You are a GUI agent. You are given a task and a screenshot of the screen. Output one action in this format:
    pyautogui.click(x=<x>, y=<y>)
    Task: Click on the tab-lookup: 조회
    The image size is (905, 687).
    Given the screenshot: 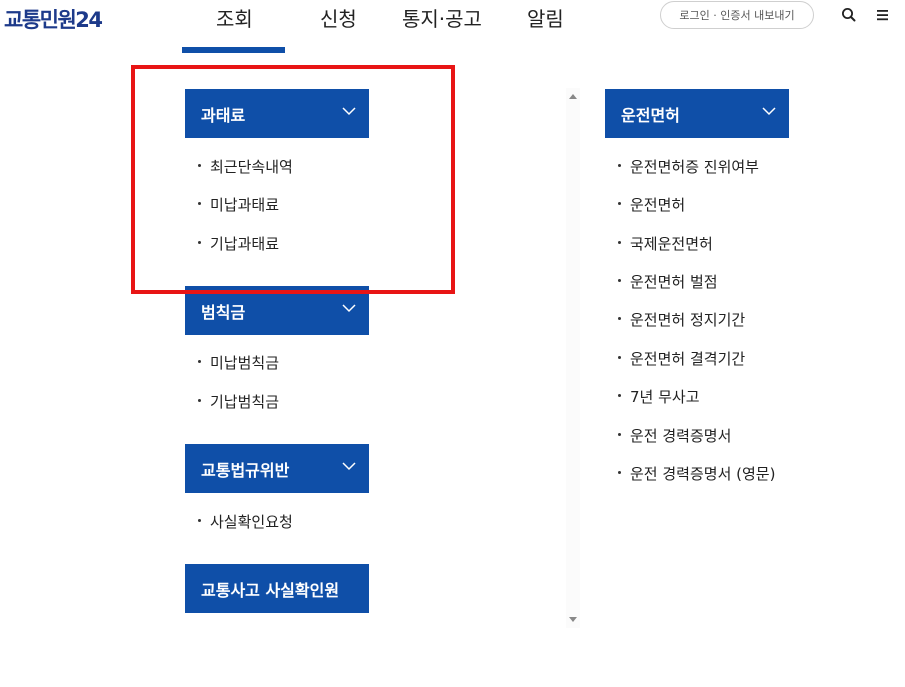 What is the action you would take?
    pyautogui.click(x=234, y=17)
    